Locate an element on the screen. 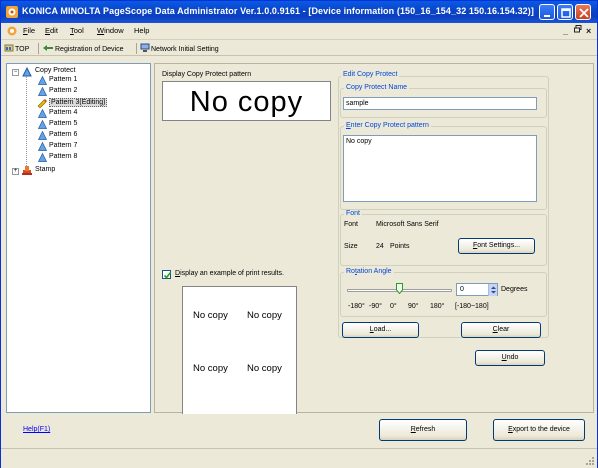  menu-window: Window is located at coordinates (110, 30).